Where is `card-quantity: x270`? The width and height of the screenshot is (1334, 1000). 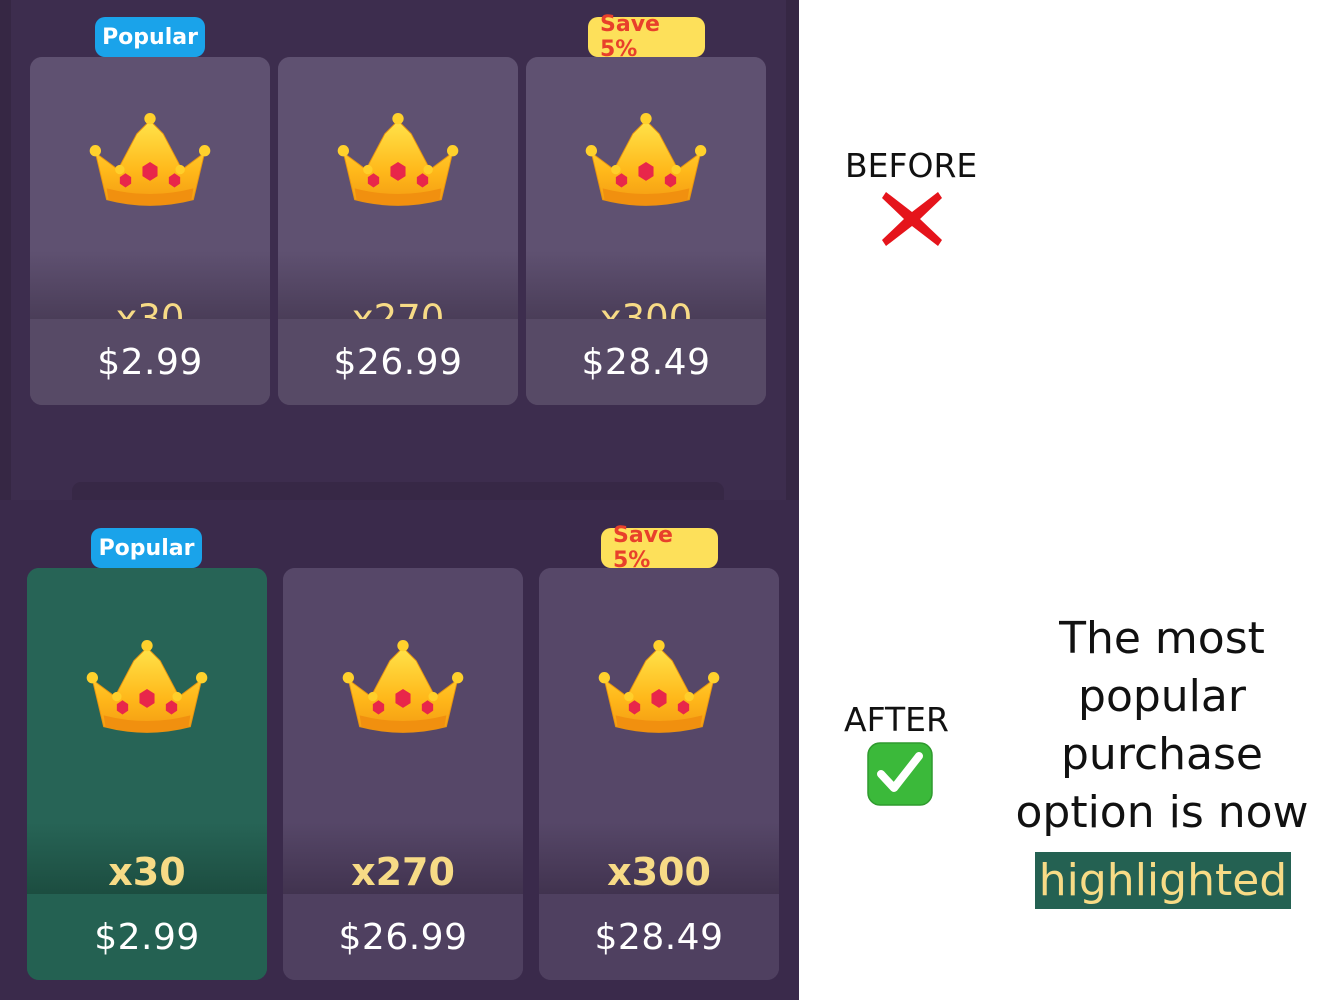
card-quantity: x270 is located at coordinates (403, 872).